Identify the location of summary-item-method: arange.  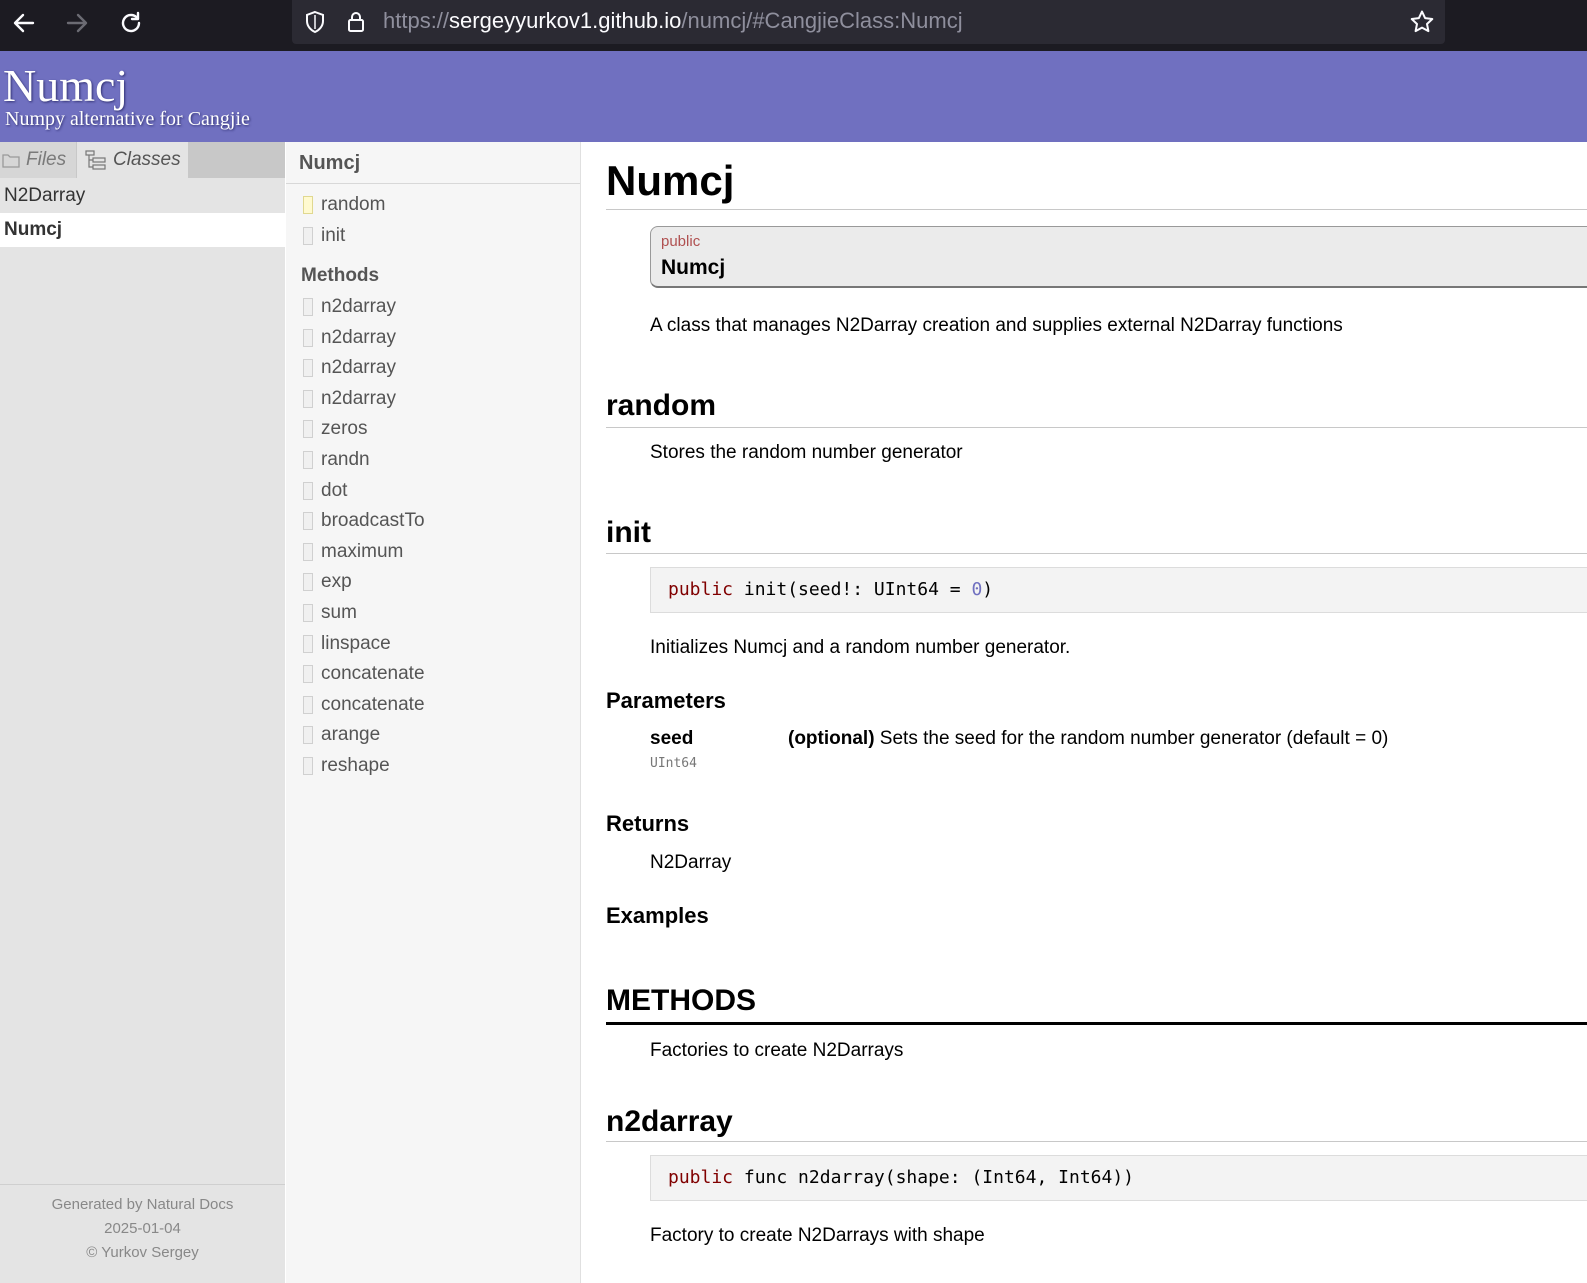
(341, 735).